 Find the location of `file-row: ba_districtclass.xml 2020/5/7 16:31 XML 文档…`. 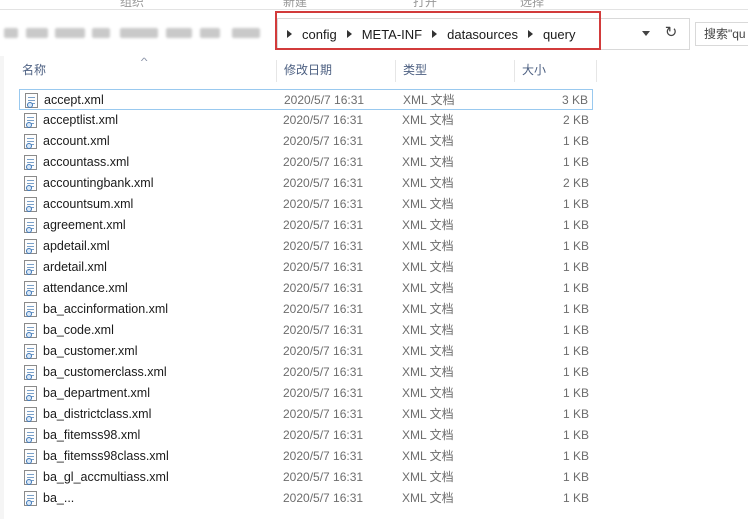

file-row: ba_districtclass.xml 2020/5/7 16:31 XML 文档… is located at coordinates (306, 414).